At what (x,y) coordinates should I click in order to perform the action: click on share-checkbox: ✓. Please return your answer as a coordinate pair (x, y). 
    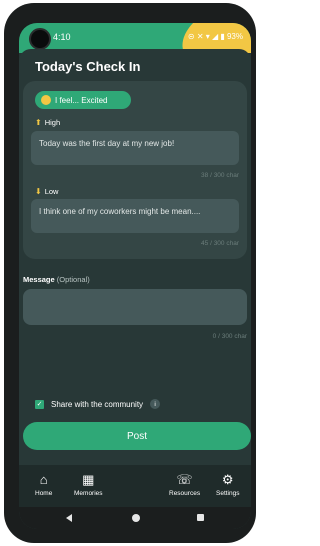
    Looking at the image, I should click on (39, 404).